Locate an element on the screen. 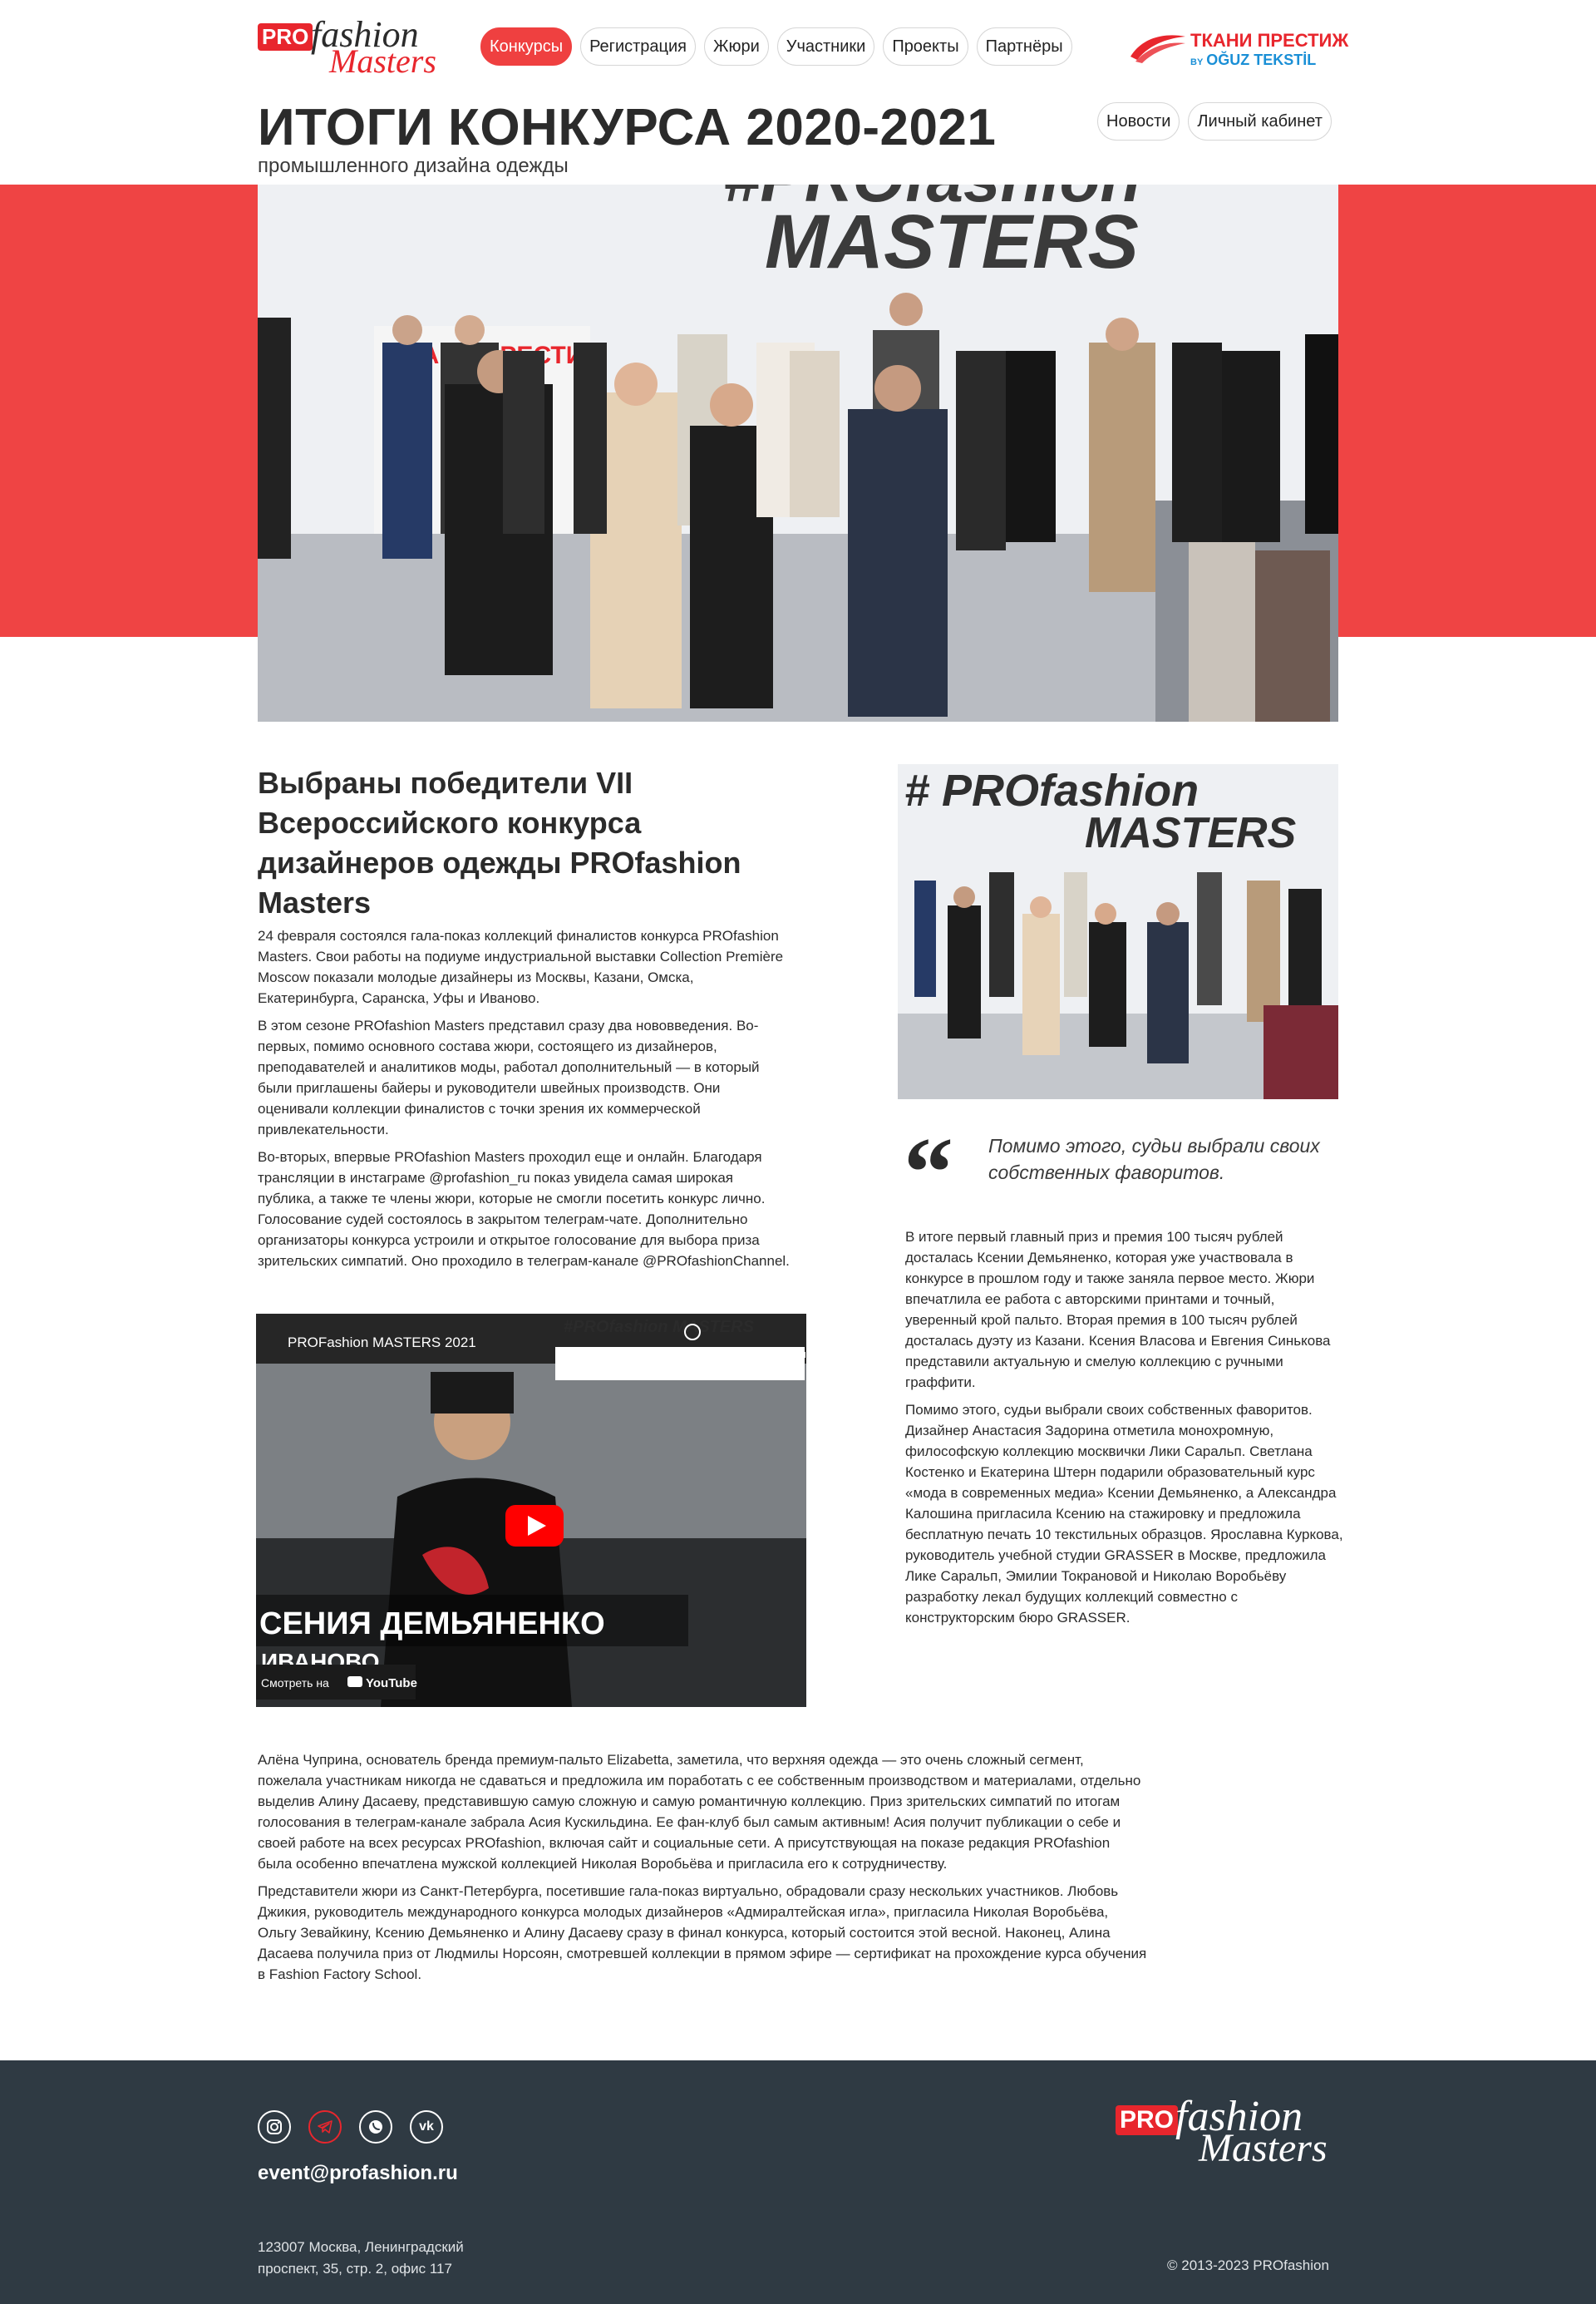 This screenshot has height=2304, width=1596. article-photo: # PROfashion MASTERS is located at coordinates (1118, 931).